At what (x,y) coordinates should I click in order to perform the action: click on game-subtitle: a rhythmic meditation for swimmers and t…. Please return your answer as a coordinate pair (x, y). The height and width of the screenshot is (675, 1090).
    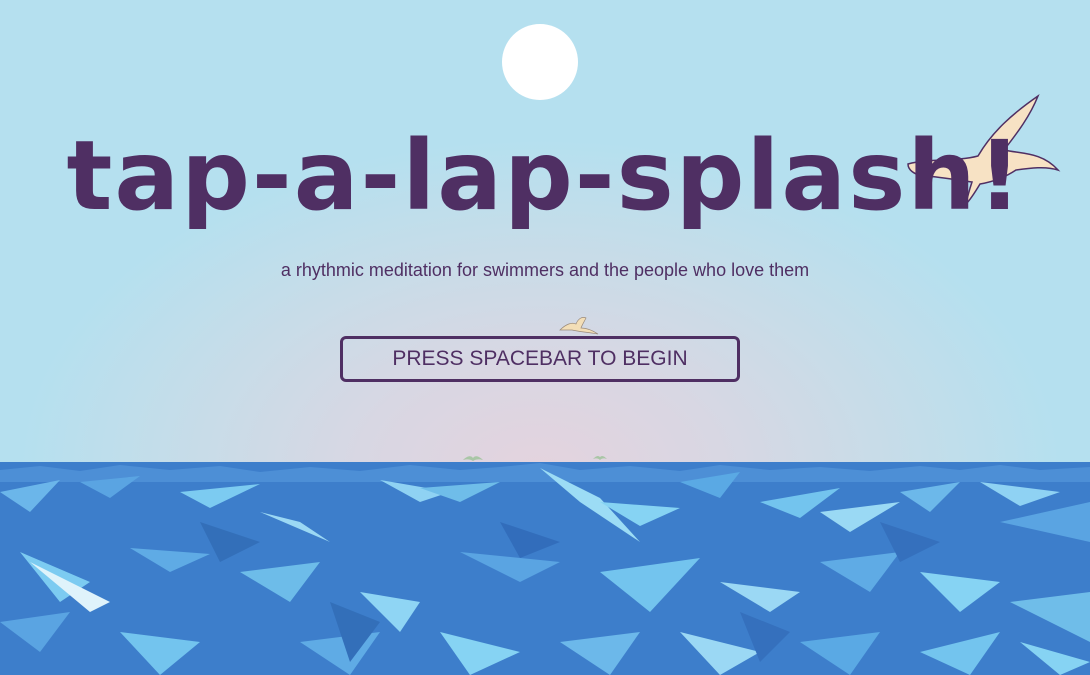
    Looking at the image, I should click on (545, 270).